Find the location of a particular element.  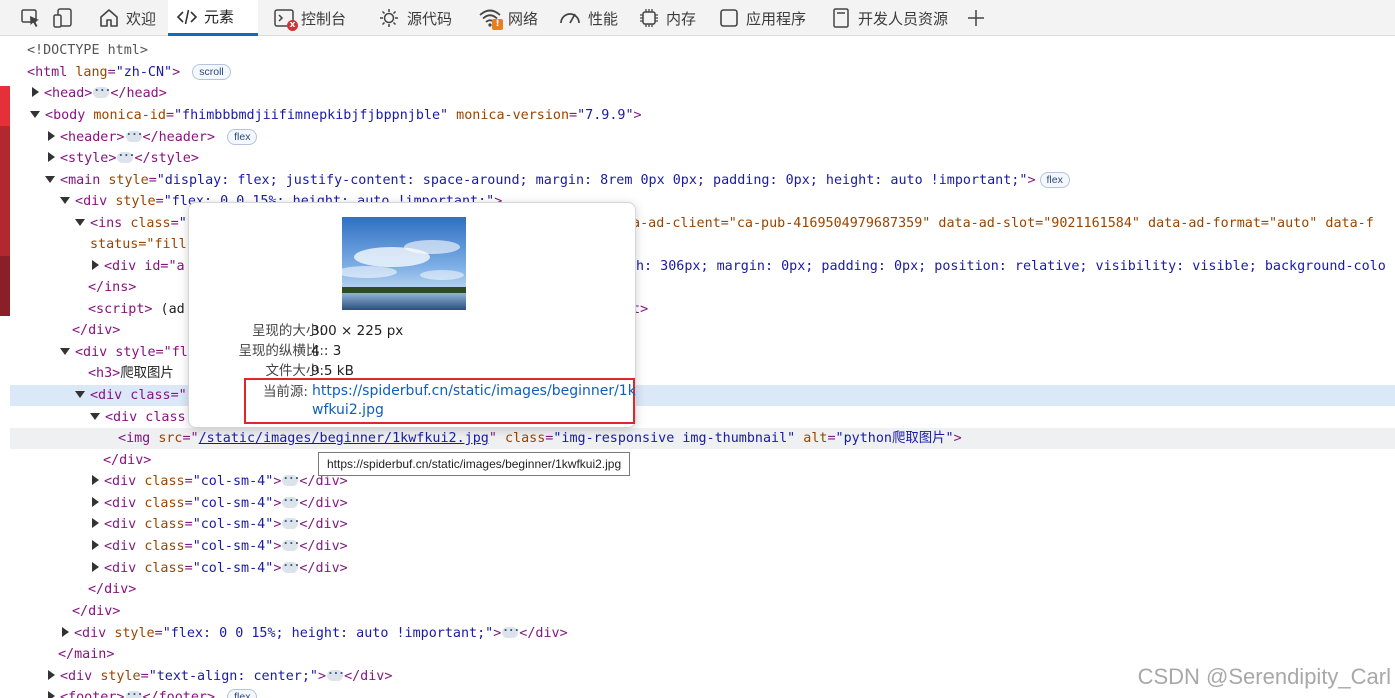

home-icon is located at coordinates (109, 18).